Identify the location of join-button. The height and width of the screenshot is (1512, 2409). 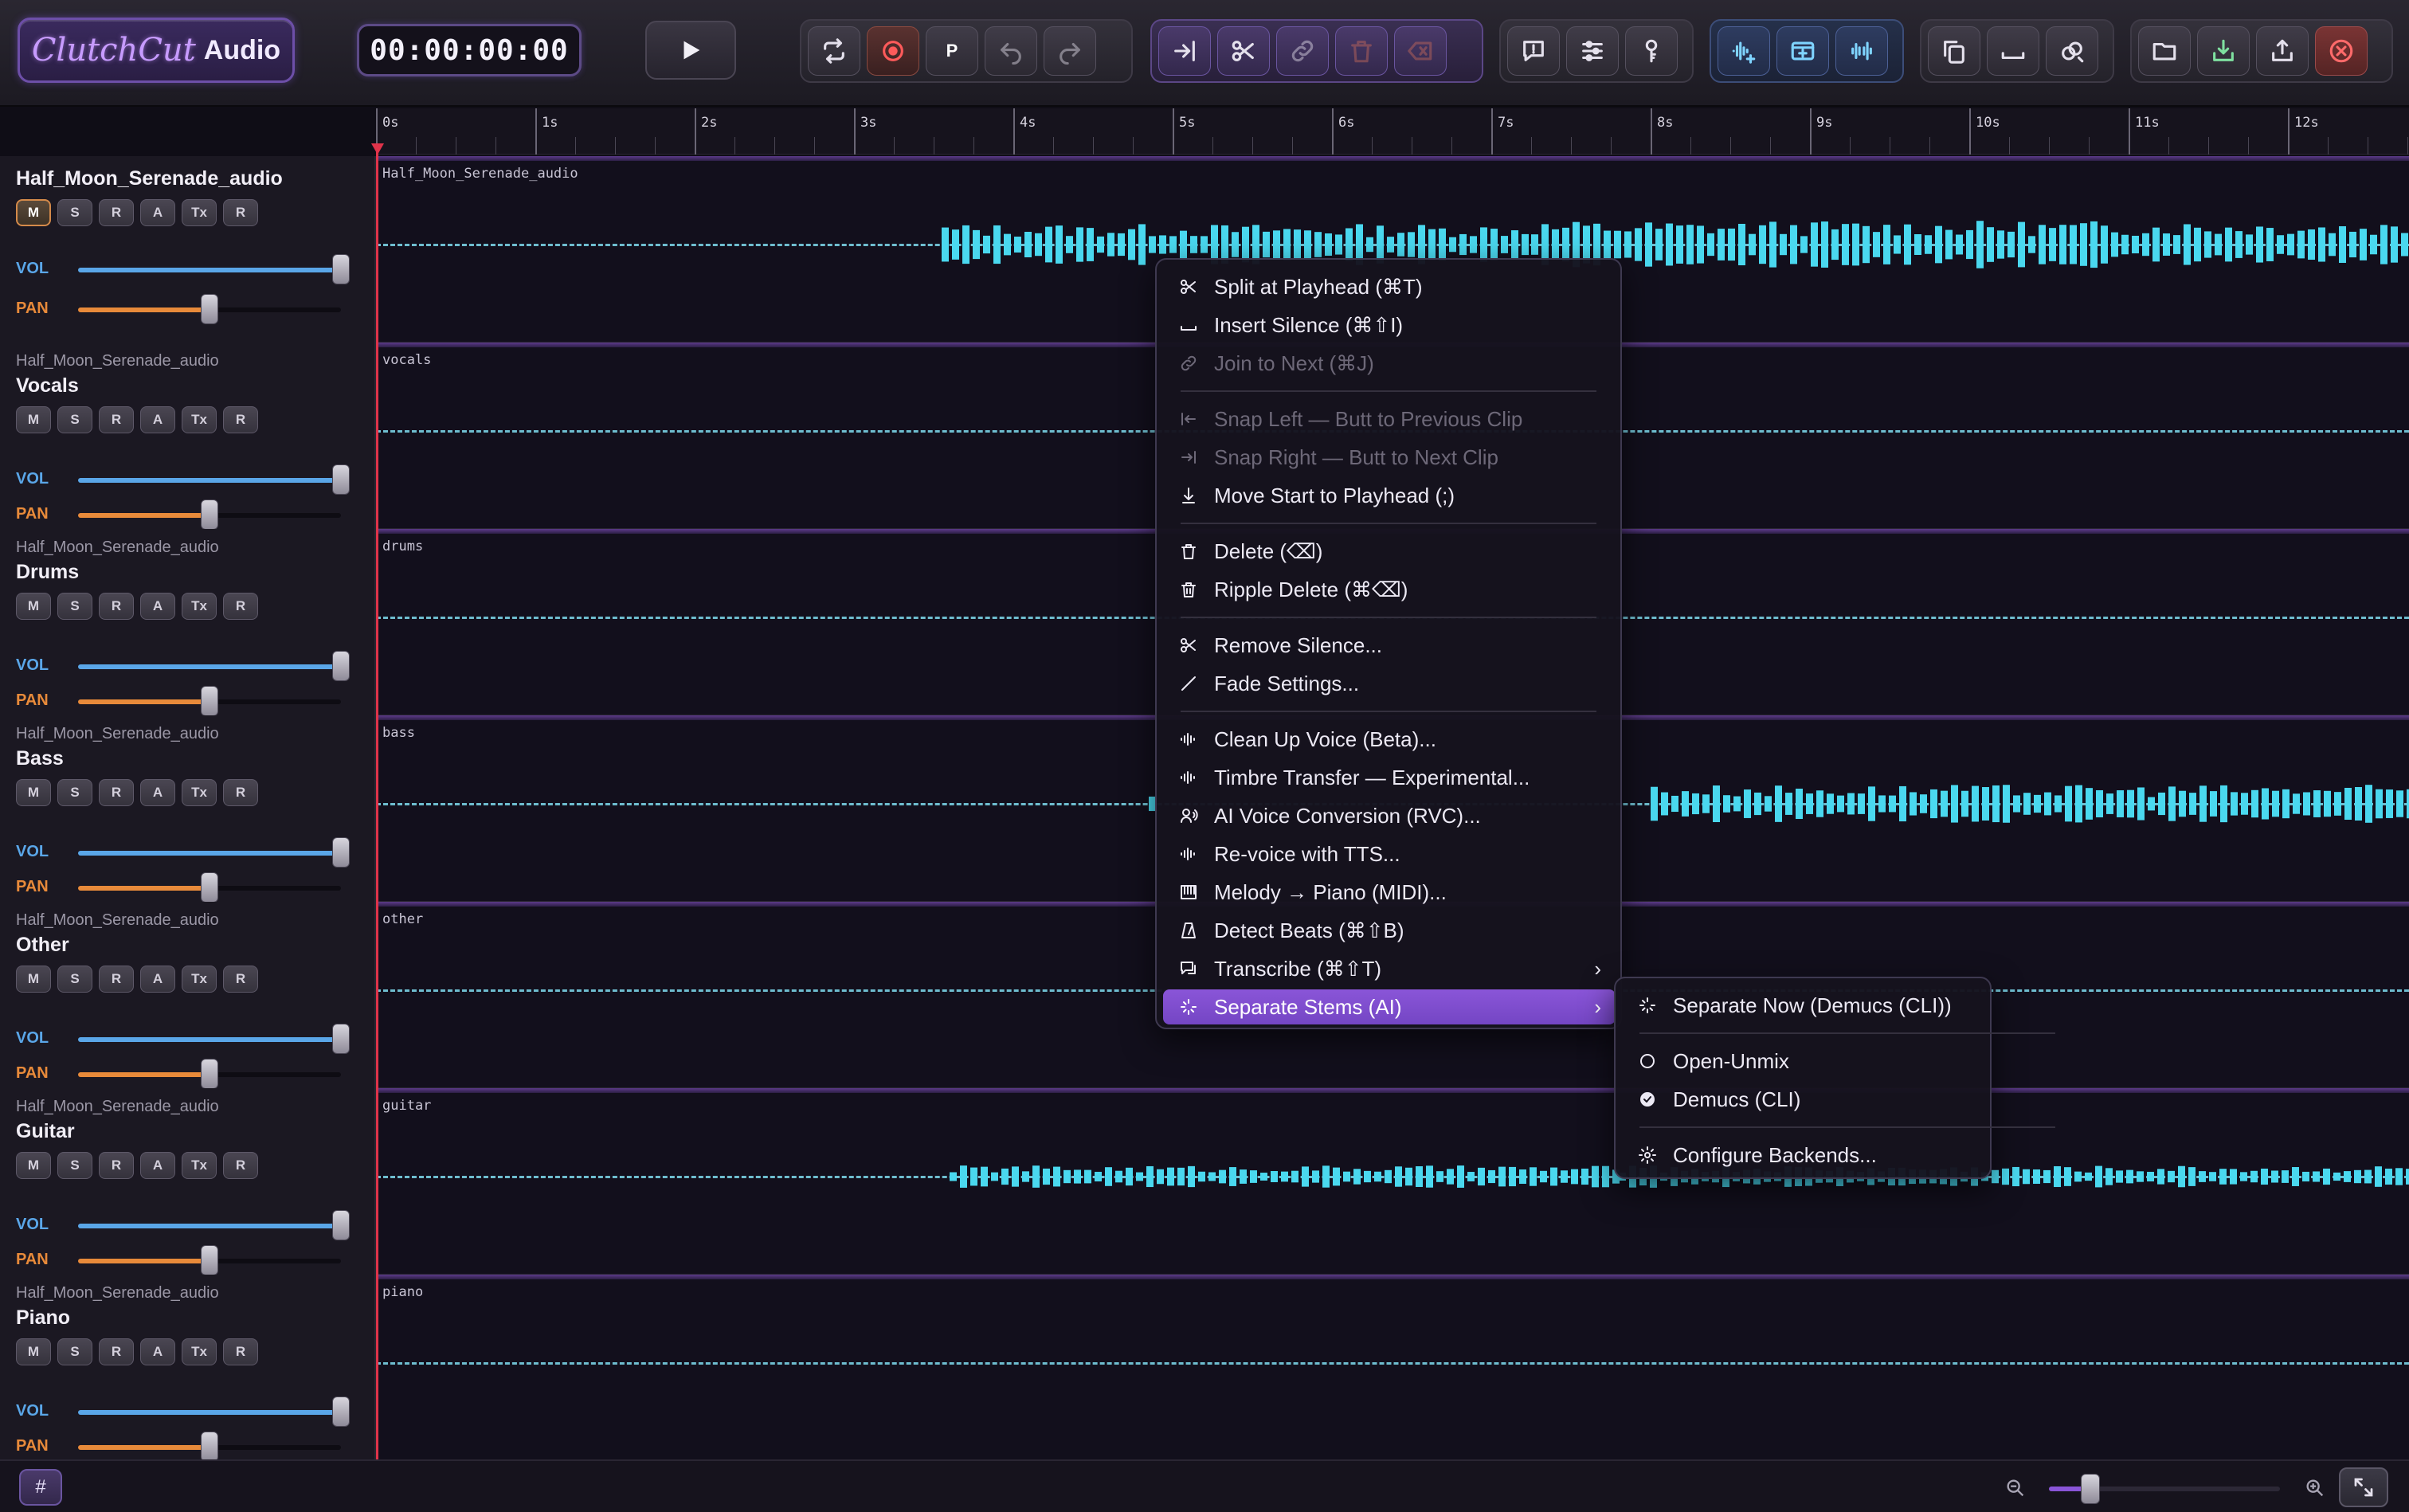
(1302, 51).